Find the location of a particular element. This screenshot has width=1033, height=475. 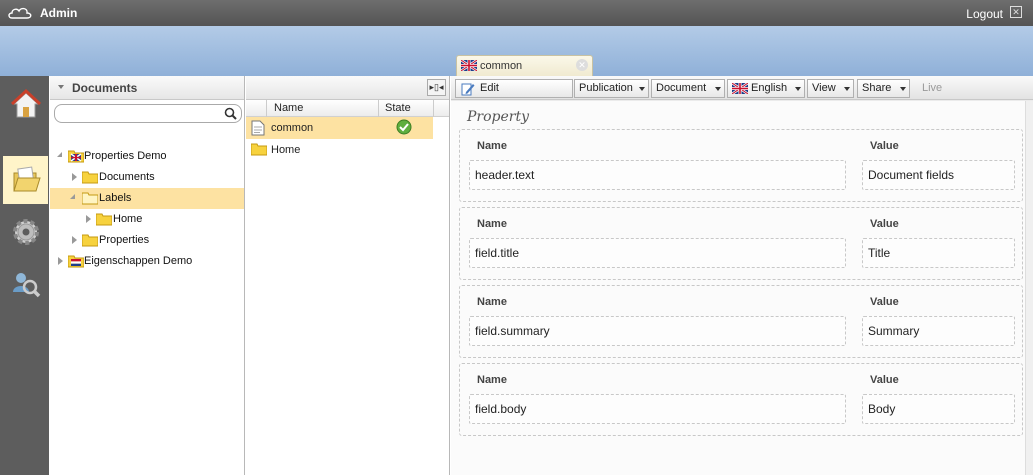

rail-home is located at coordinates (25, 104).